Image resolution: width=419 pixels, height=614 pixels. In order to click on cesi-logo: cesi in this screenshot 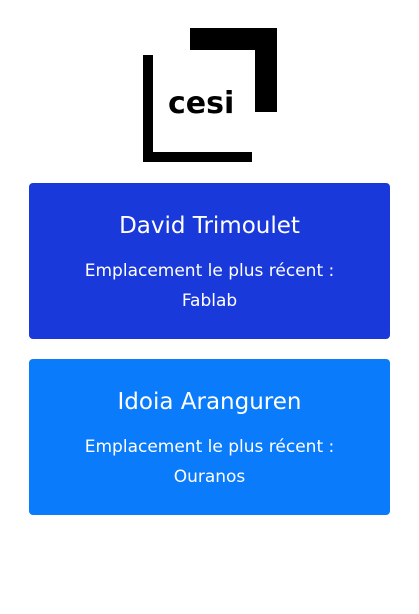, I will do `click(211, 95)`.